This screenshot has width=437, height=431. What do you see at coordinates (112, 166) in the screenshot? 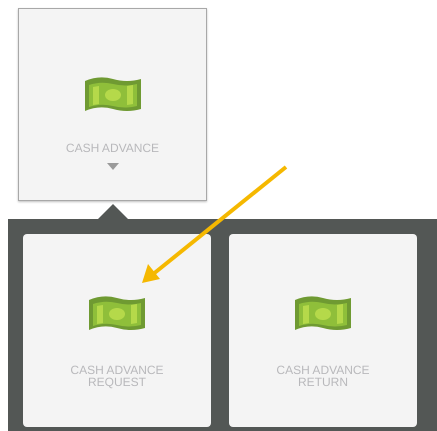
I see `caret-icon` at bounding box center [112, 166].